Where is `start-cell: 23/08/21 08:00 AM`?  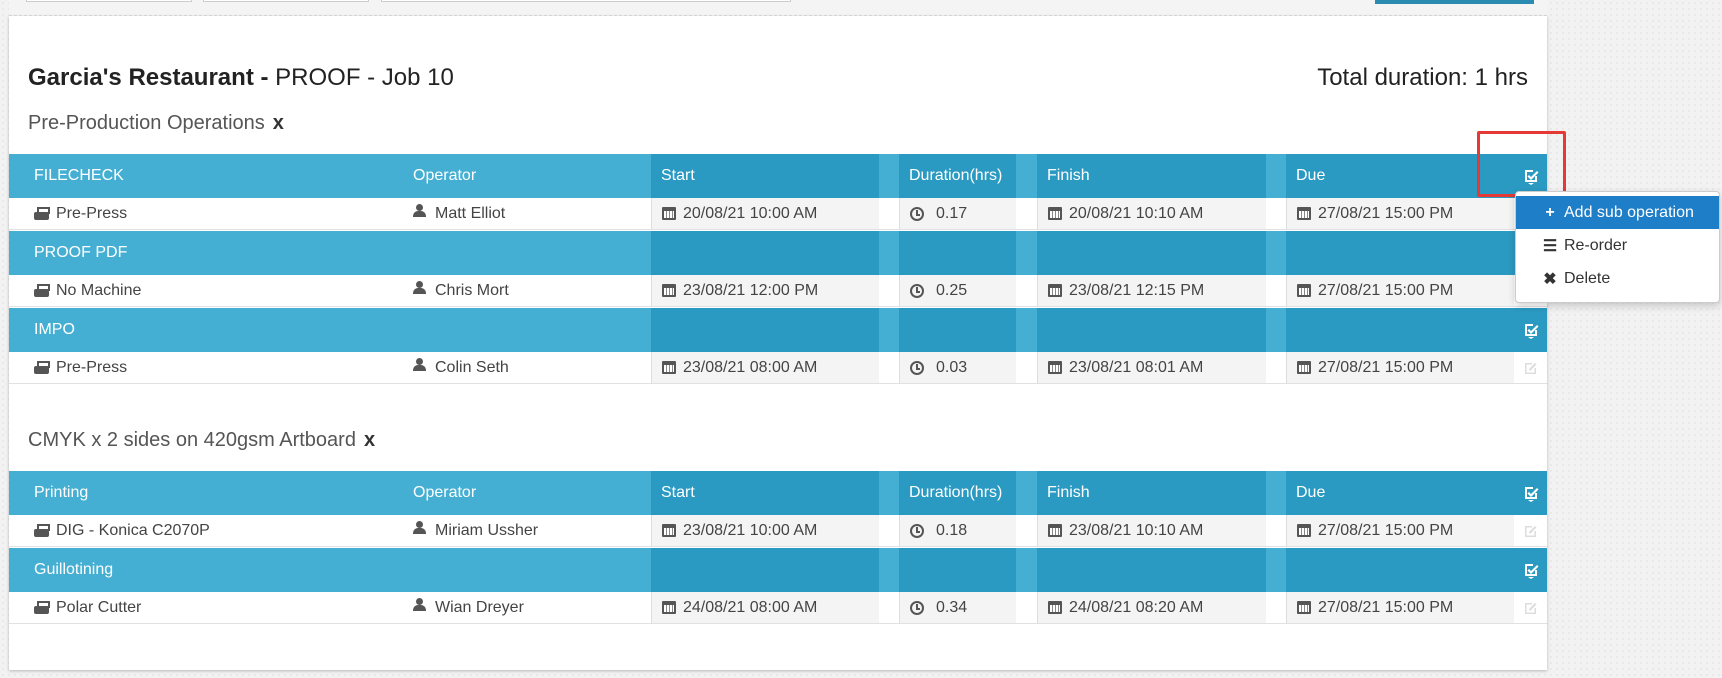 start-cell: 23/08/21 08:00 AM is located at coordinates (765, 367).